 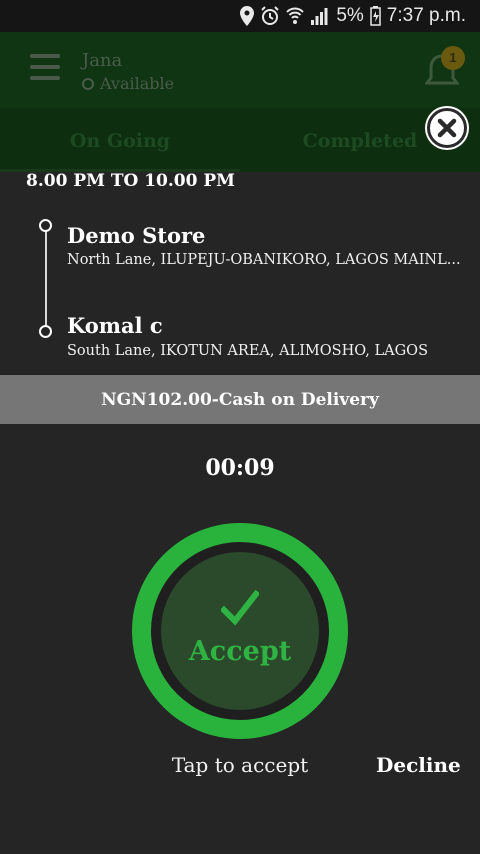 I want to click on dropoff-dot-icon, so click(x=45, y=331).